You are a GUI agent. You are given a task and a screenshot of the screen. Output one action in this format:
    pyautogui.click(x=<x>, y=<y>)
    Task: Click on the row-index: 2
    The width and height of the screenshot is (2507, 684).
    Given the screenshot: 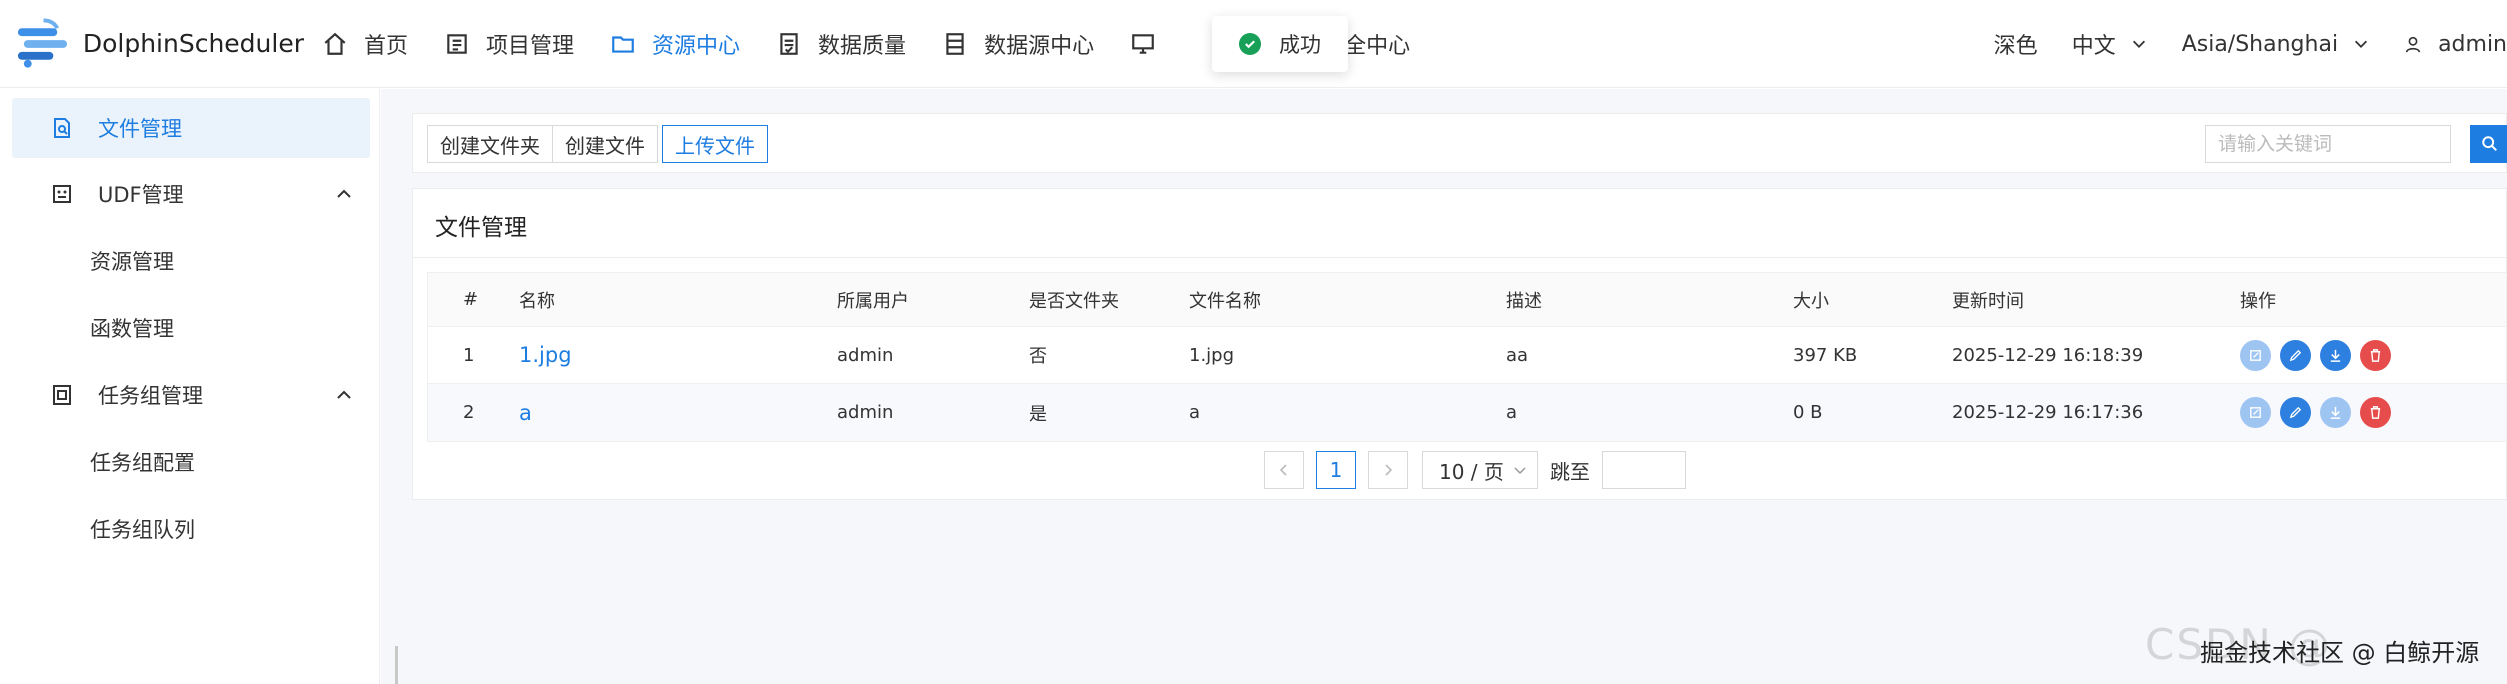 What is the action you would take?
    pyautogui.click(x=469, y=412)
    